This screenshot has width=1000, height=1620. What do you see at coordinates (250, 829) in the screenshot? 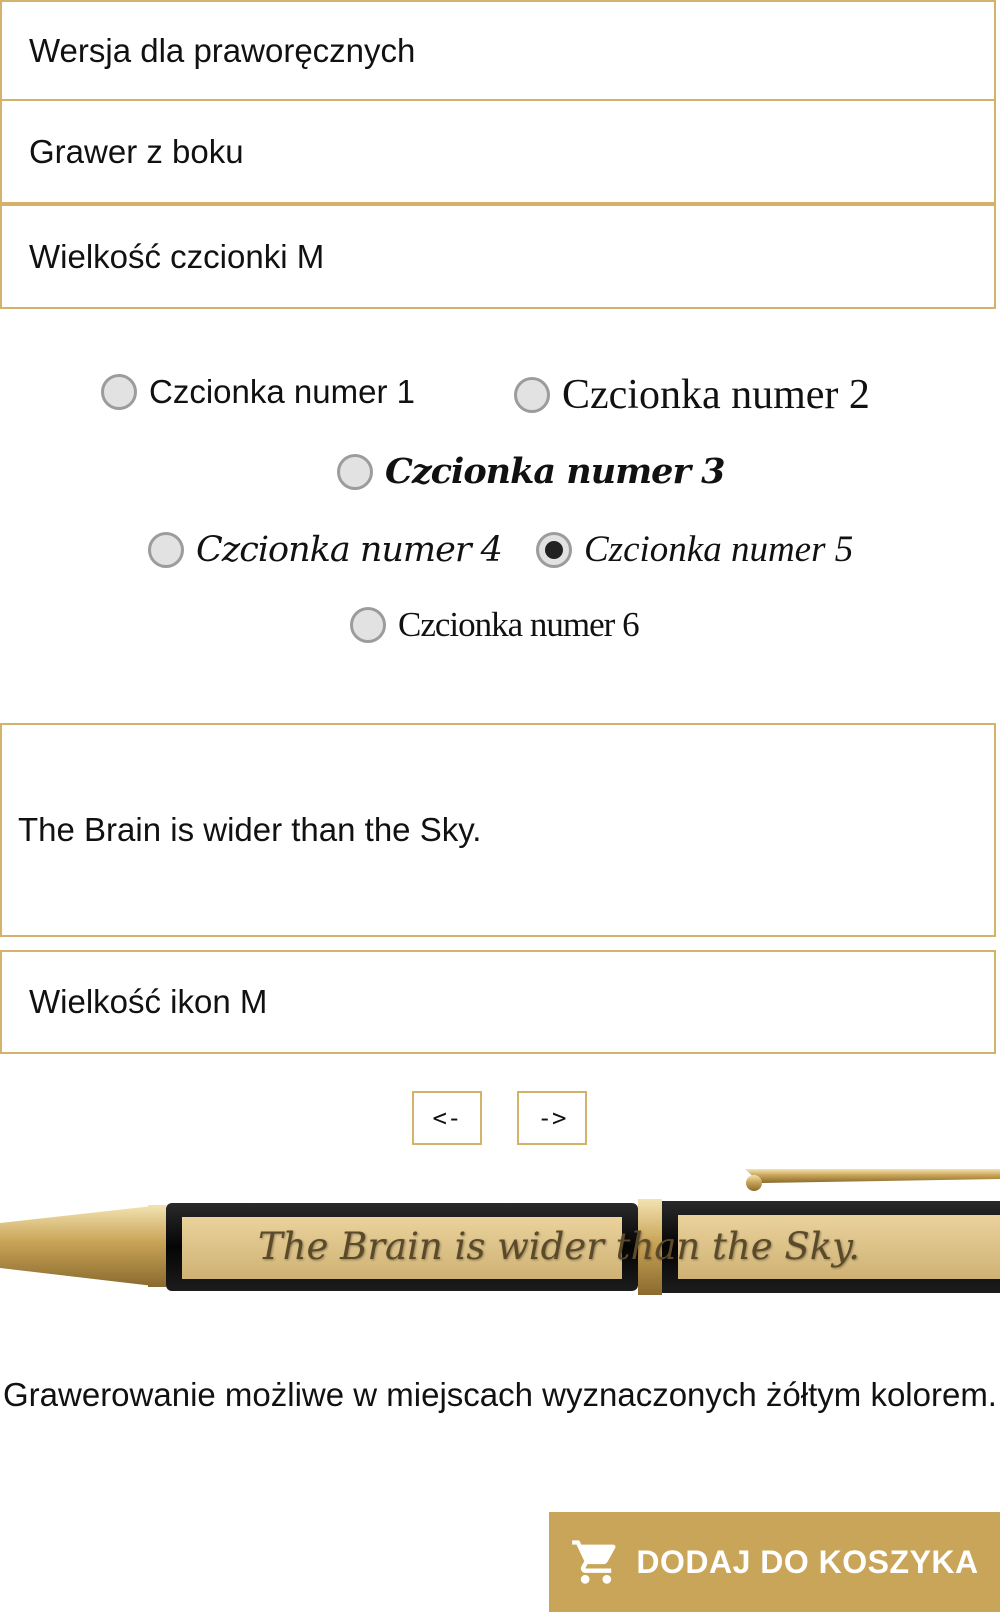
I see `engraving-text-value: The Brain is wider than the Sky.` at bounding box center [250, 829].